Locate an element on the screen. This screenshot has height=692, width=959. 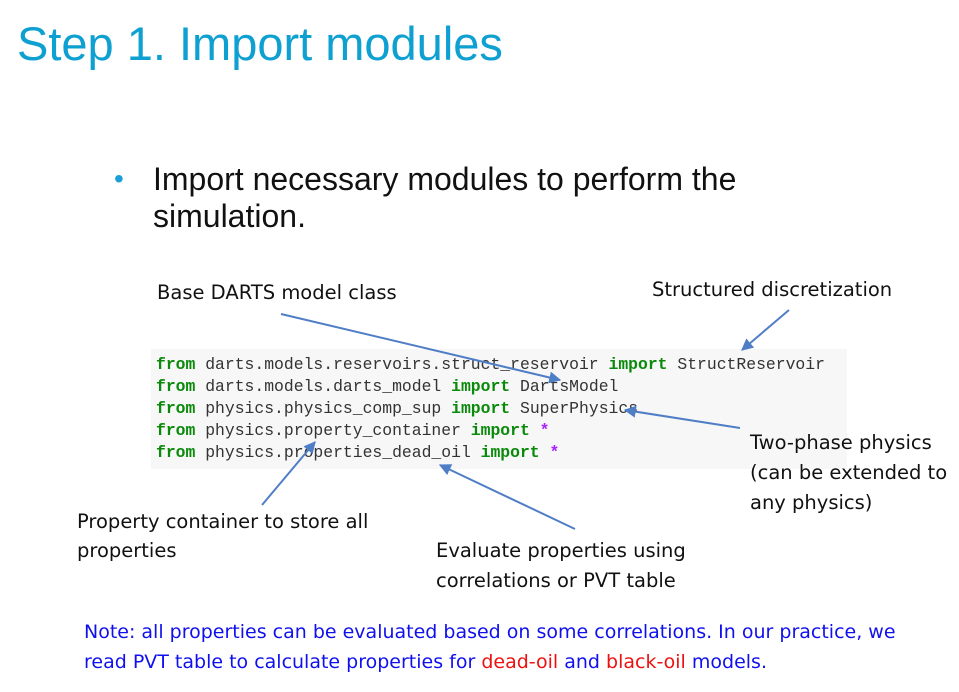
arrow-two-phase is located at coordinates (682, 417).